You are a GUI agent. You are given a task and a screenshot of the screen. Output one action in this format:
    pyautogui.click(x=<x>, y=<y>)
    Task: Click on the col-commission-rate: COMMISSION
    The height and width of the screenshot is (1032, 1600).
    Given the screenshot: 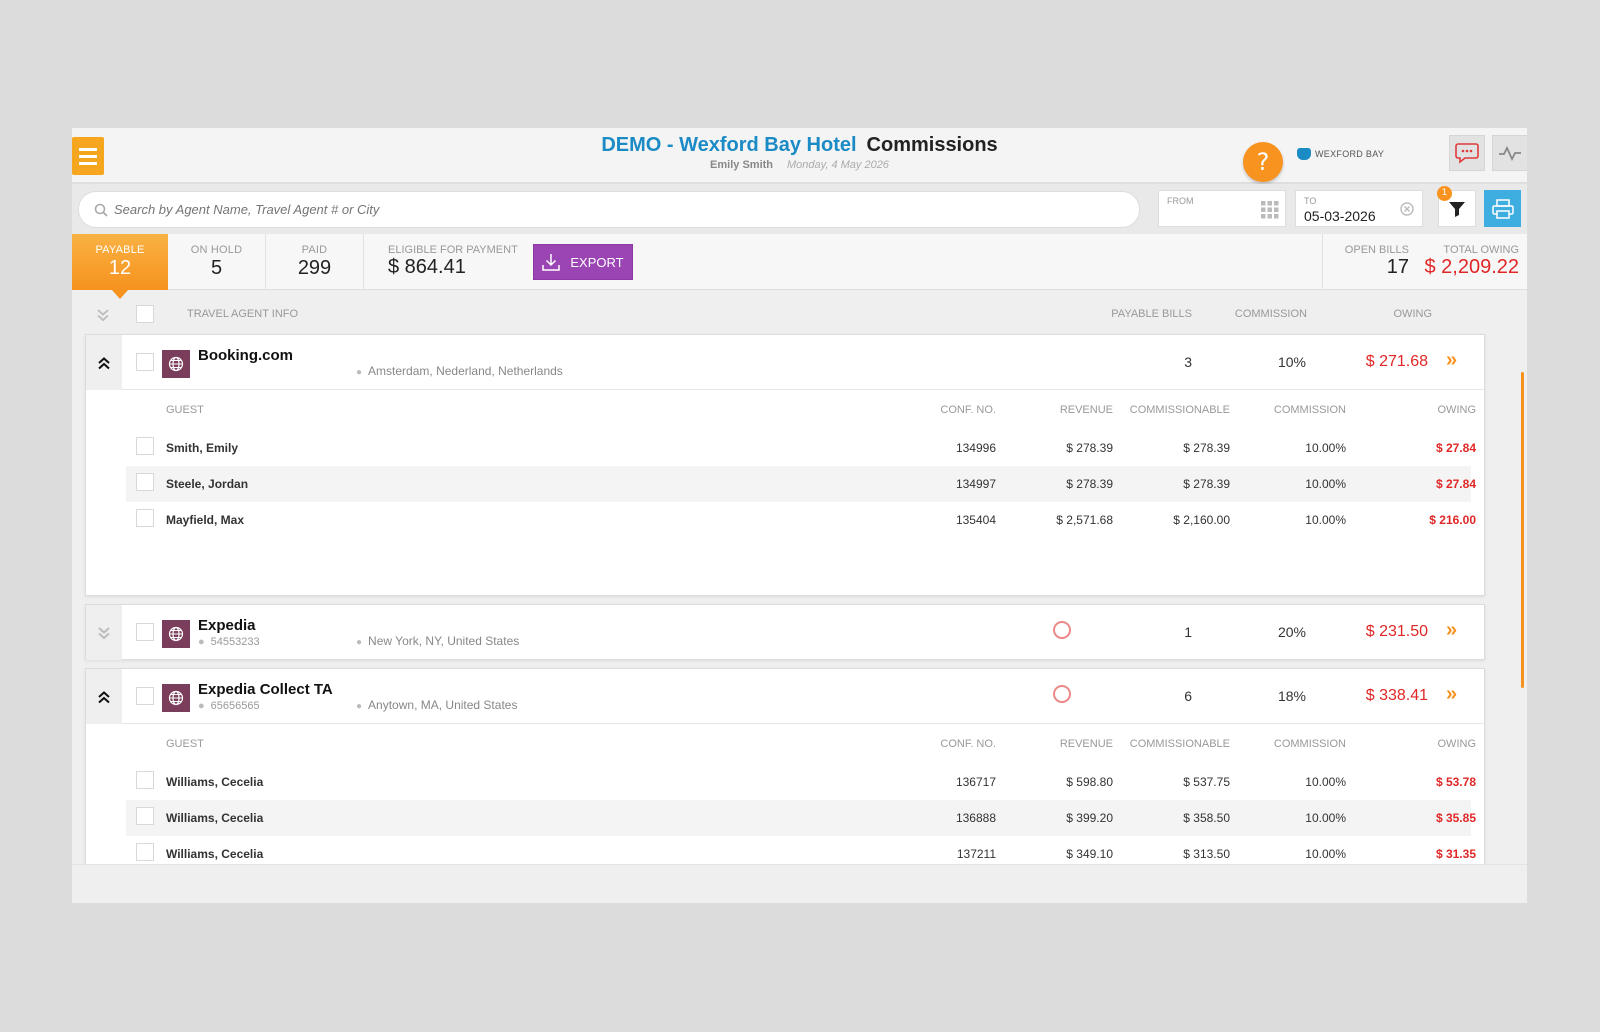 What is the action you would take?
    pyautogui.click(x=1309, y=744)
    